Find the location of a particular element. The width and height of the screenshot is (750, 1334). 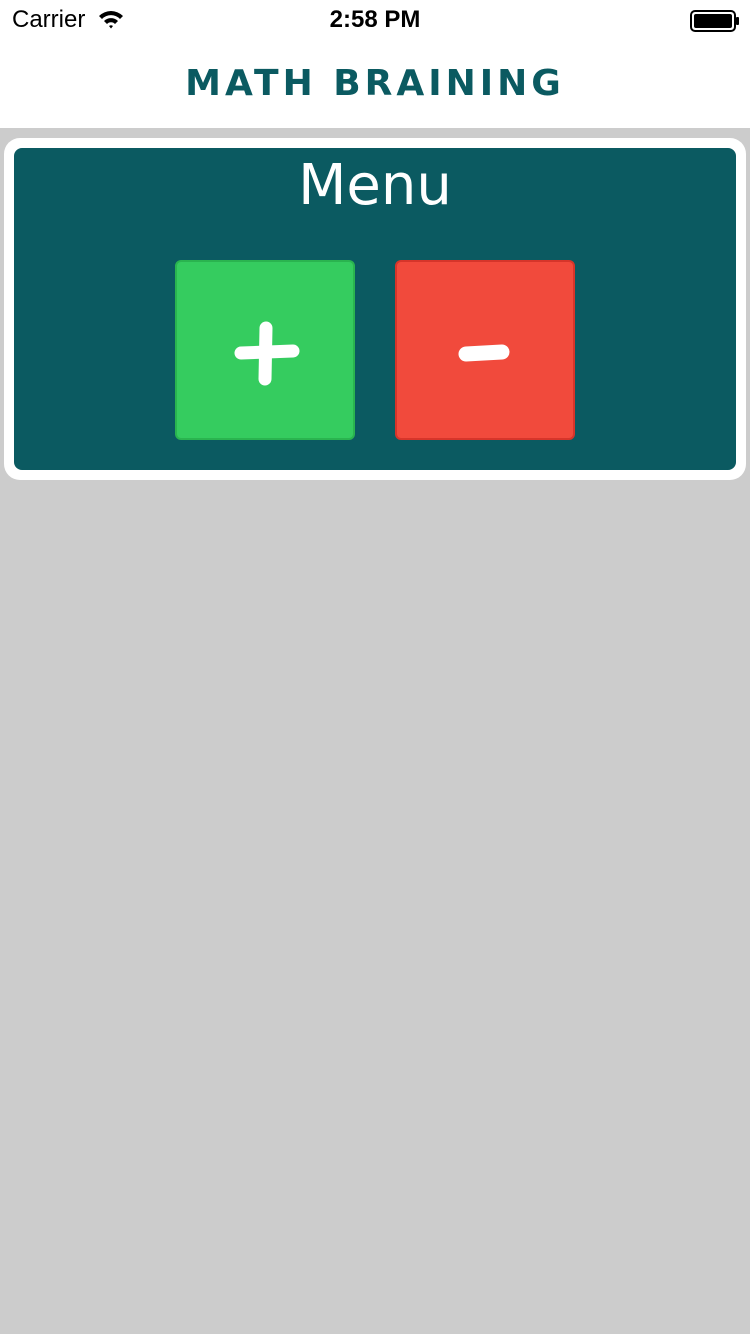

navigation-bar: MATH BRAINING is located at coordinates (375, 84).